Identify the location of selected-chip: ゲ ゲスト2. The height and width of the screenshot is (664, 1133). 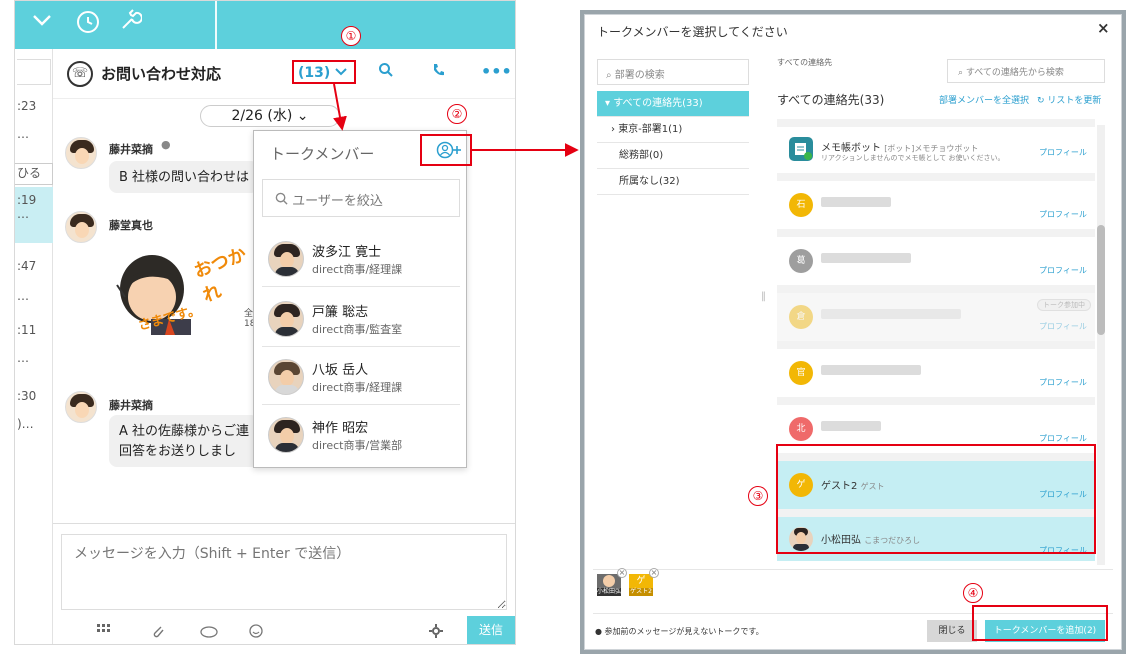
(641, 585).